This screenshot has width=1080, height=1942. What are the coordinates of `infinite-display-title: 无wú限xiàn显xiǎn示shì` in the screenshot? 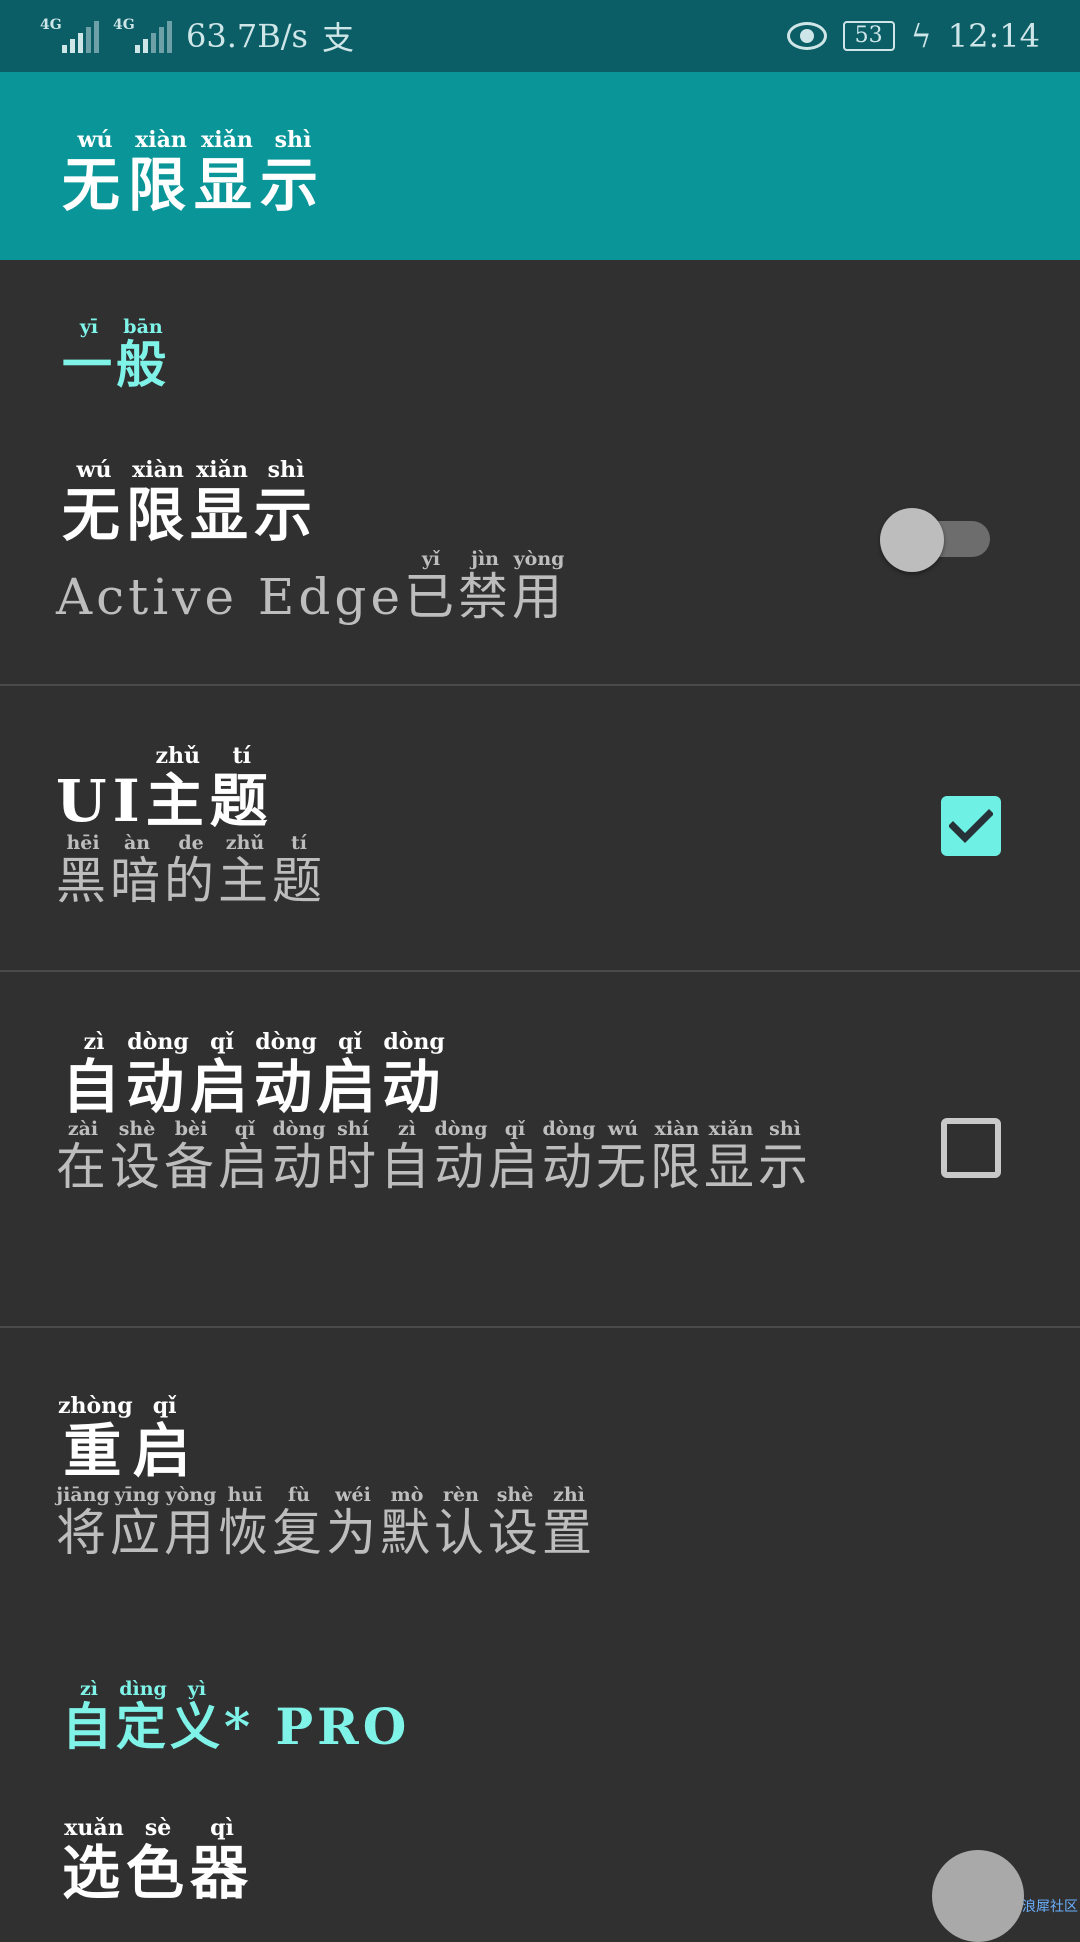 It's located at (190, 504).